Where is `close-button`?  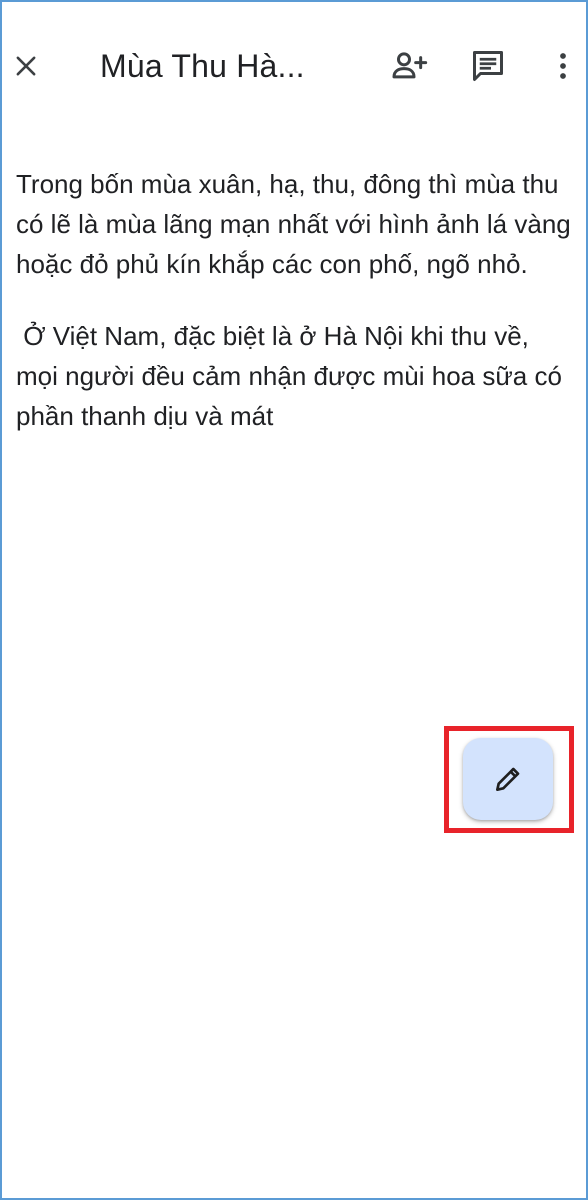
close-button is located at coordinates (26, 66).